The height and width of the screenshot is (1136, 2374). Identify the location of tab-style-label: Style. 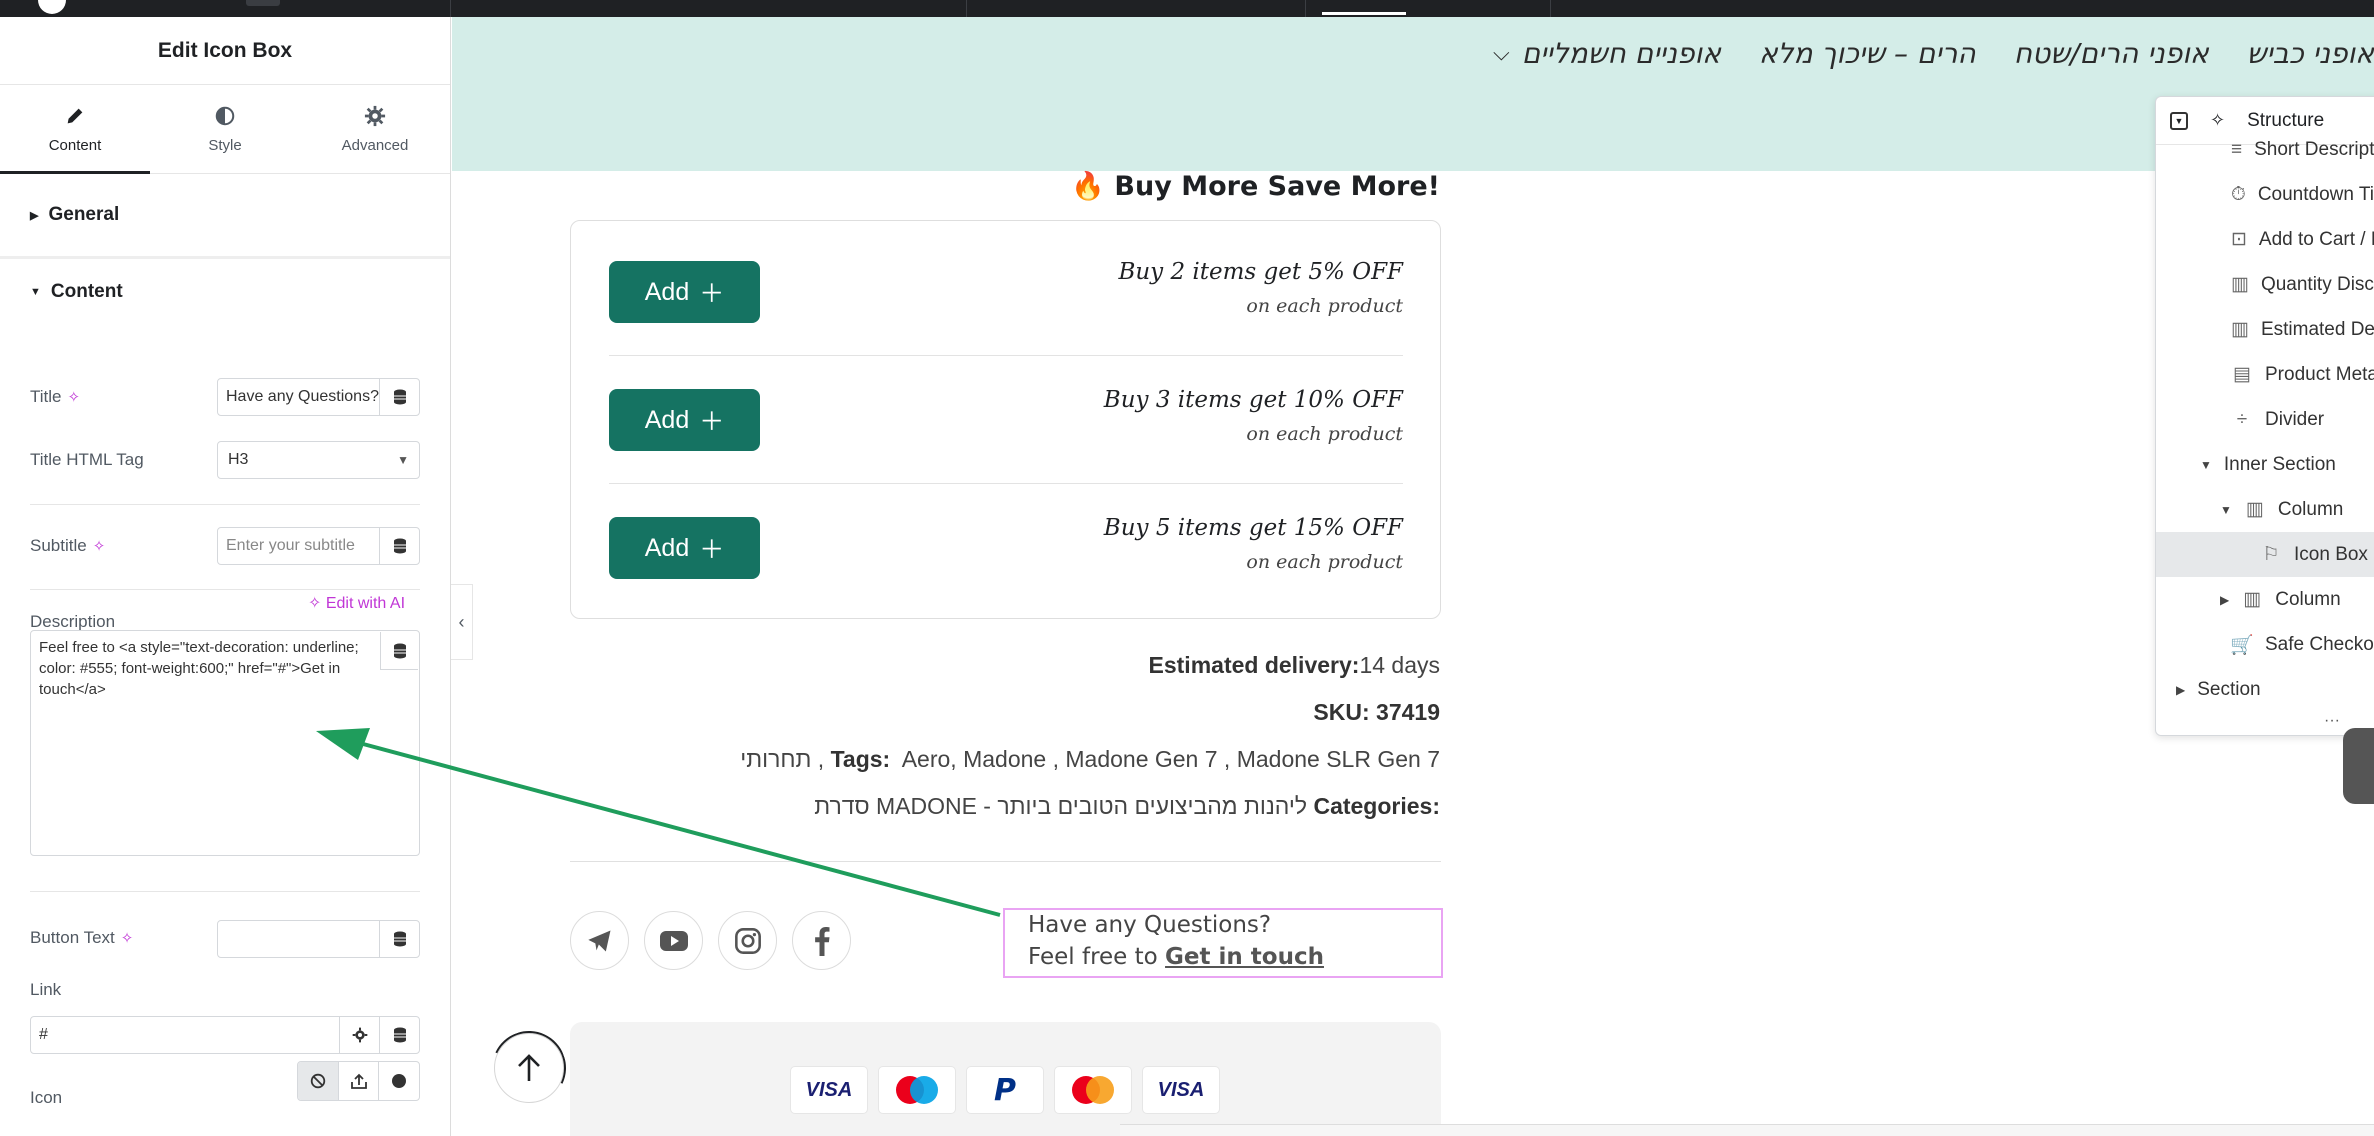
(225, 145).